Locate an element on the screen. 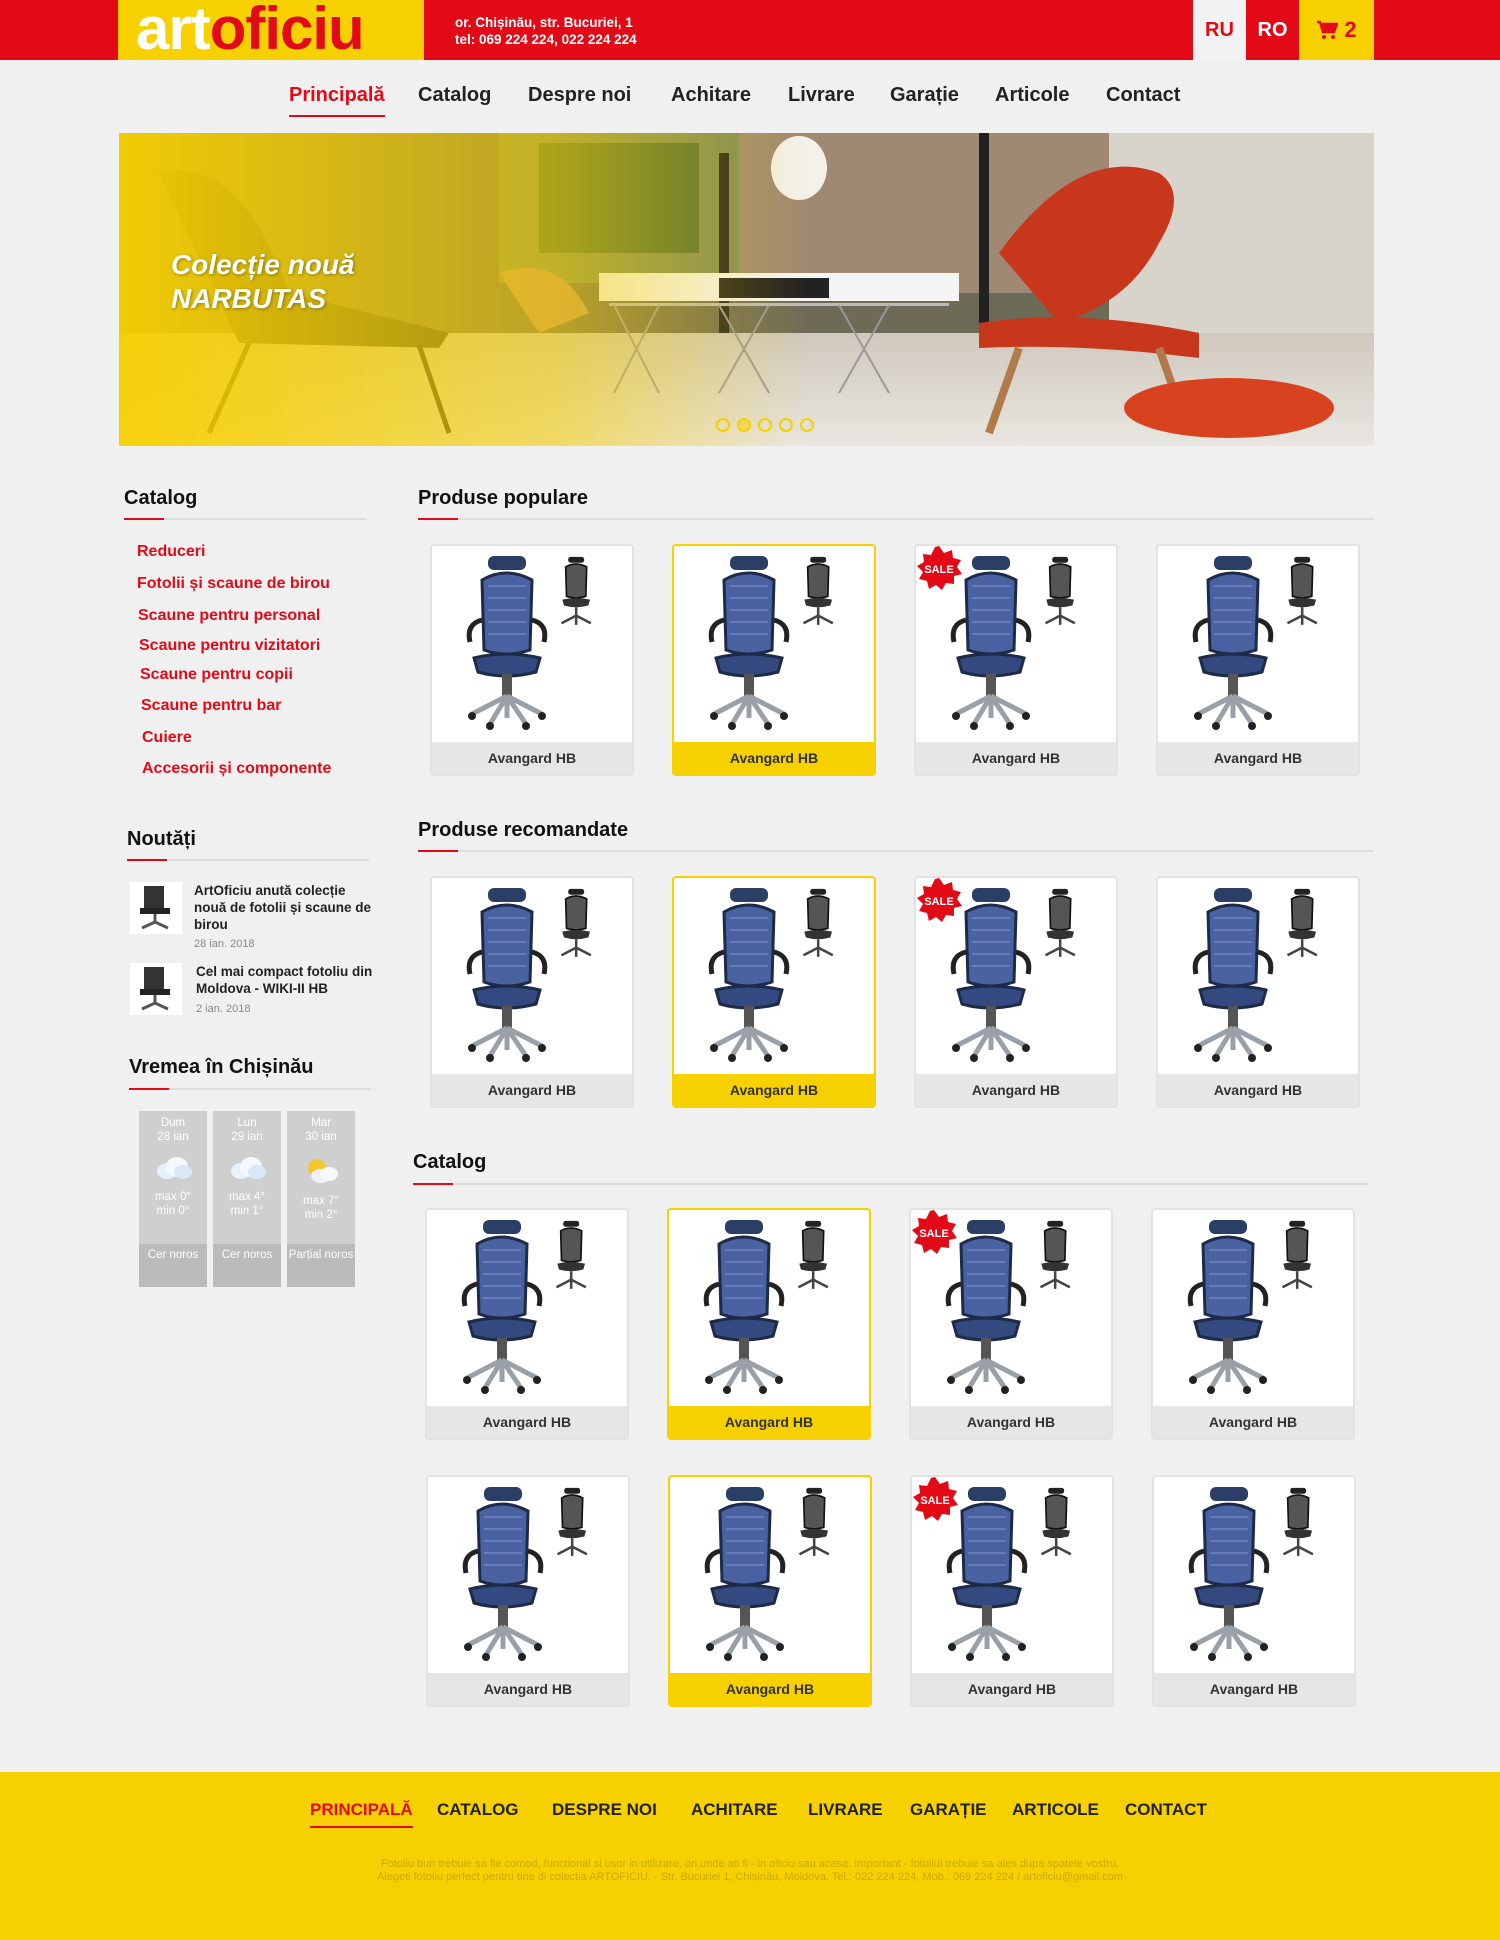 This screenshot has width=1500, height=1940. nav-achitare: Achitare is located at coordinates (711, 95).